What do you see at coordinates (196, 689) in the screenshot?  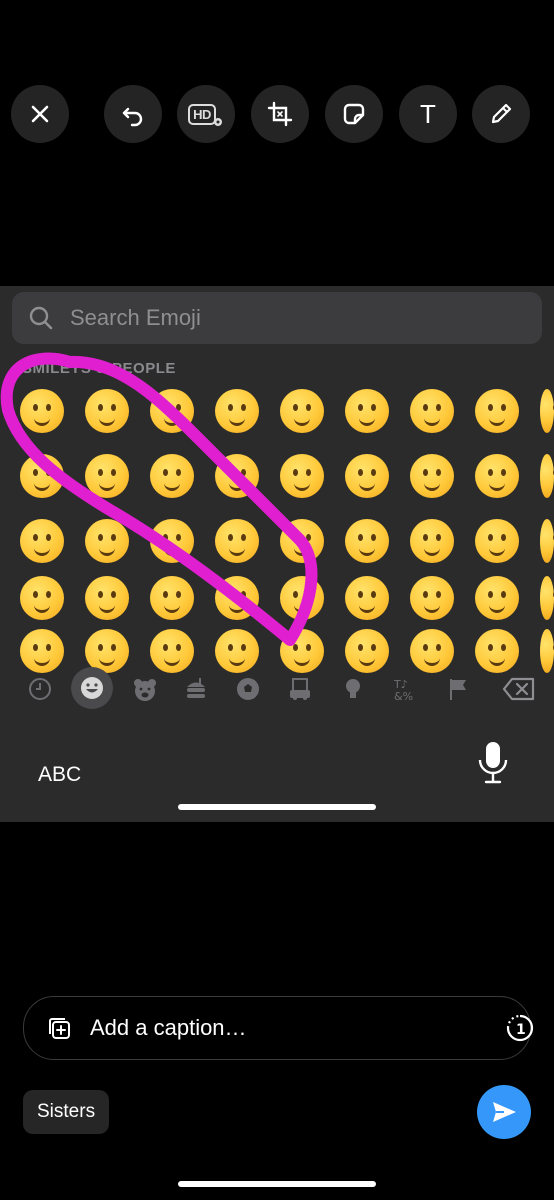 I see `food-category-icon` at bounding box center [196, 689].